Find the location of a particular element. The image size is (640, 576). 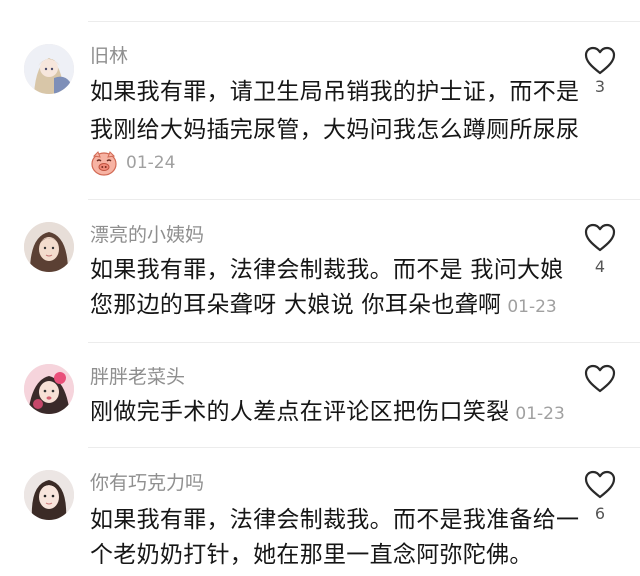

comment-date: 01-24 is located at coordinates (151, 163).